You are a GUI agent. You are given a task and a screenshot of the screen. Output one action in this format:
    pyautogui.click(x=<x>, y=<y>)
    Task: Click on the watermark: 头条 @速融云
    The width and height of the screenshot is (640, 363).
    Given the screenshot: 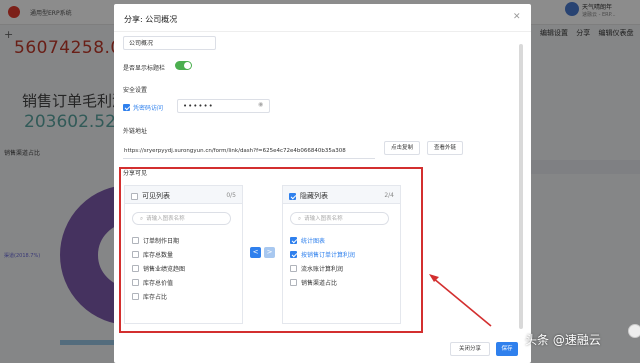 What is the action you would take?
    pyautogui.click(x=563, y=340)
    